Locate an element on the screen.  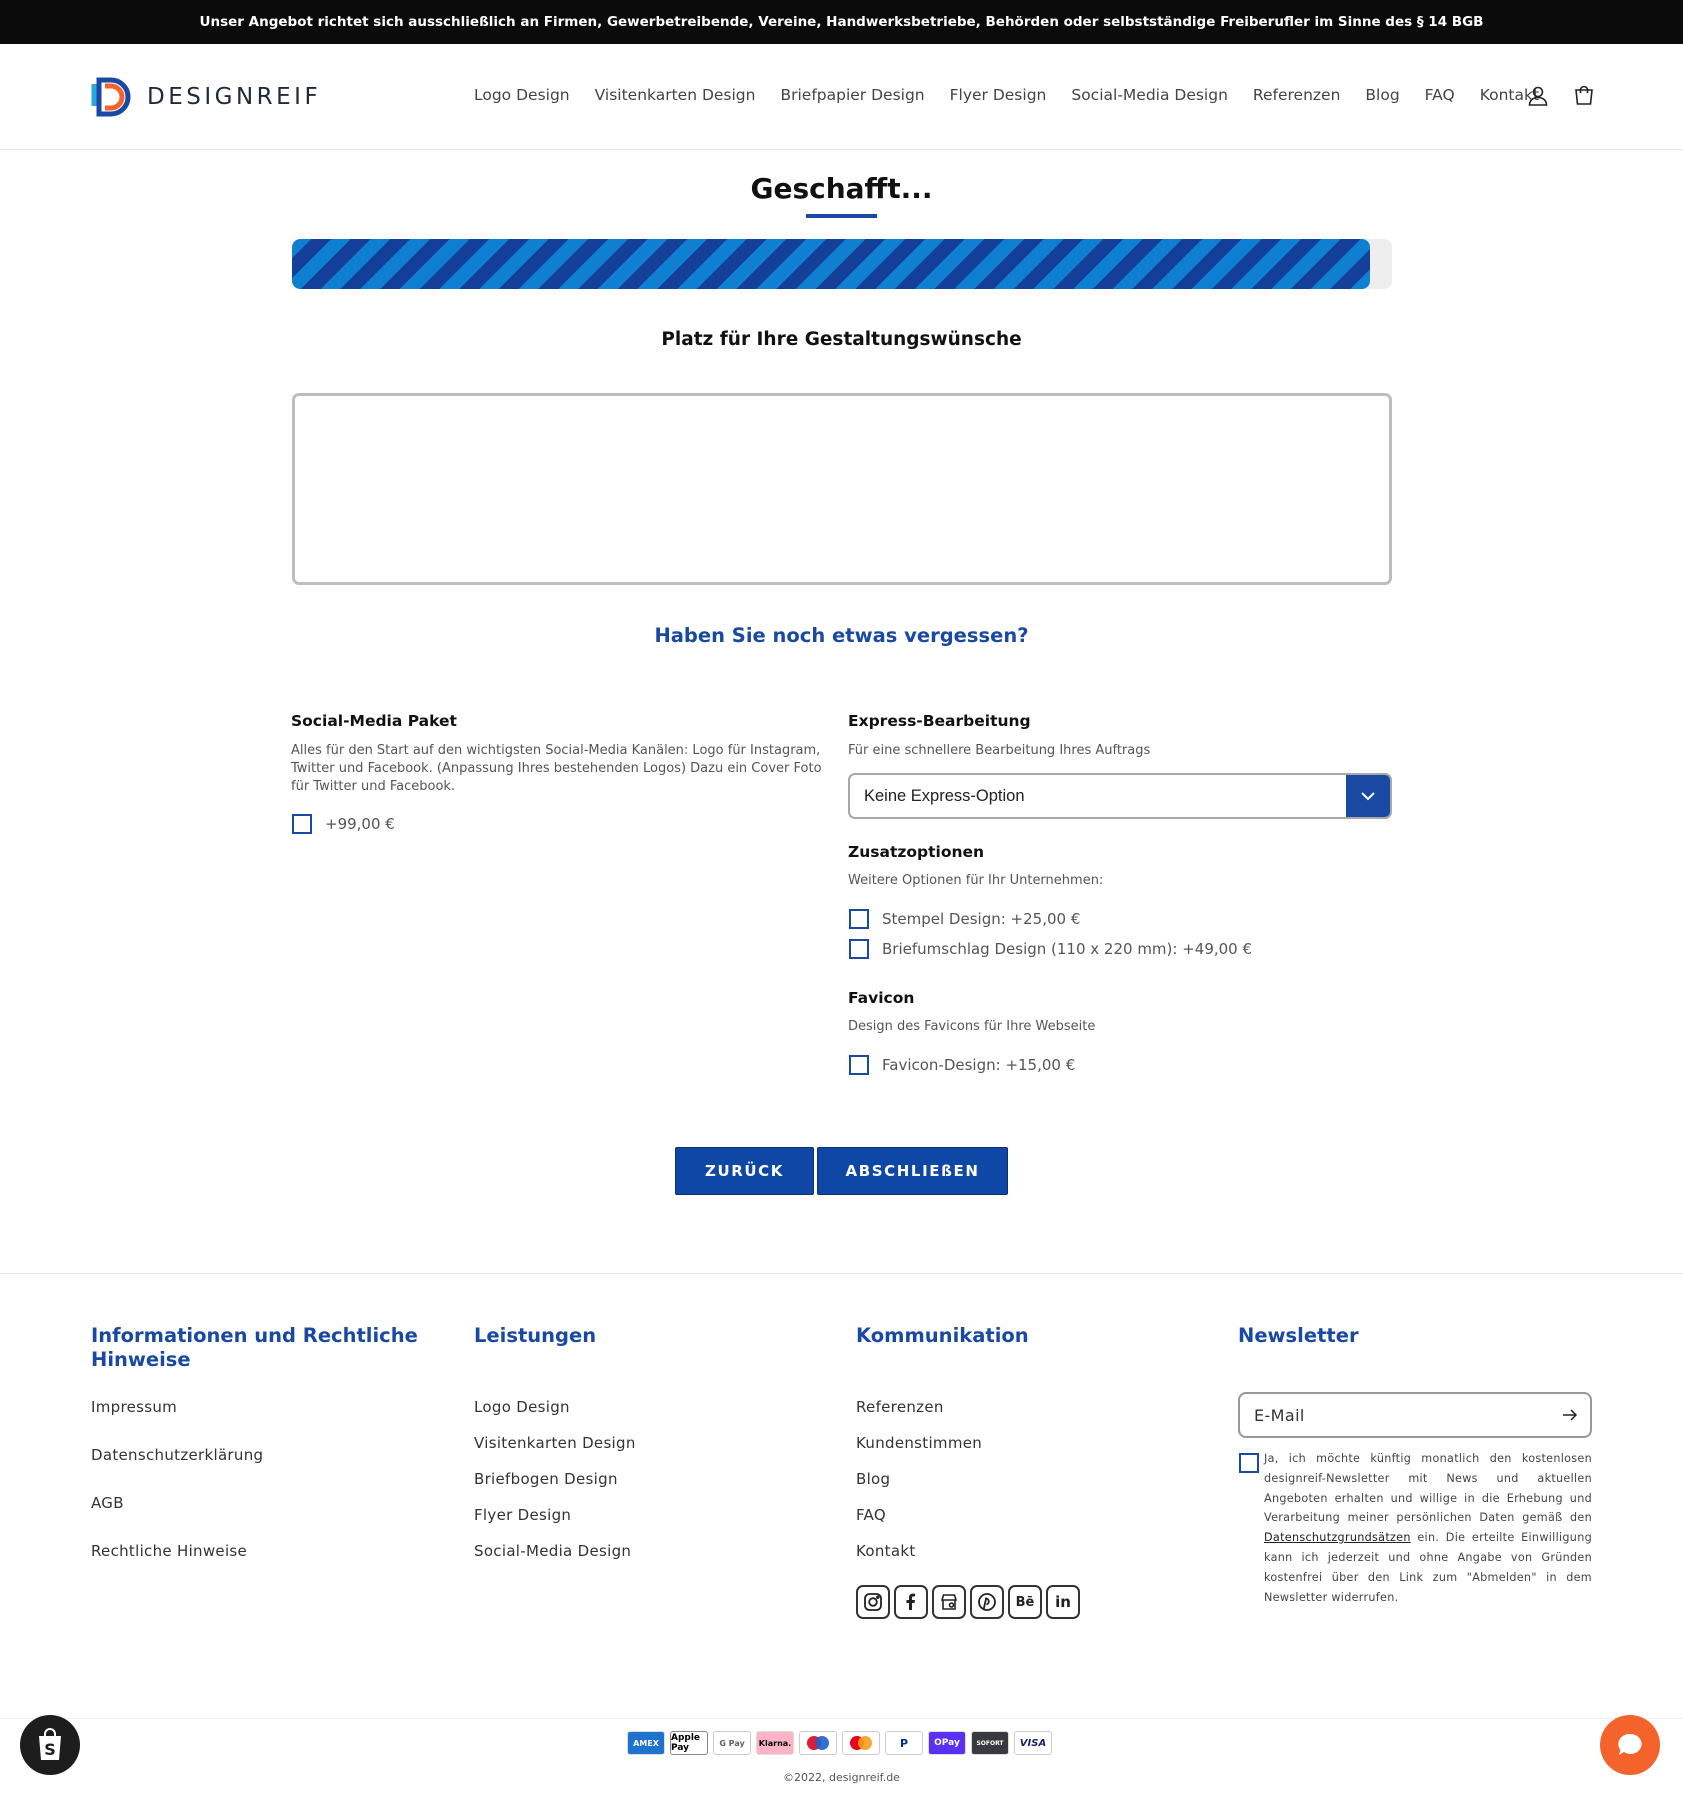
progress-fill is located at coordinates (831, 264).